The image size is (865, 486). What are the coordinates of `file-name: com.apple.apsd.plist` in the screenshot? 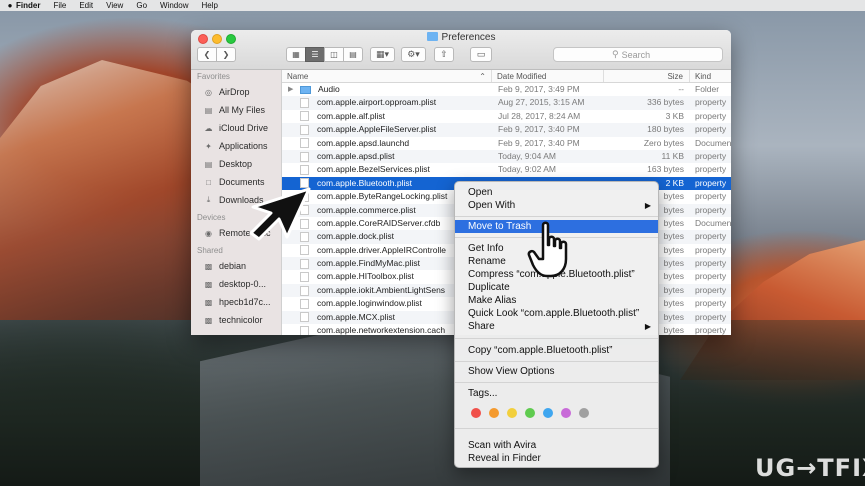 It's located at (356, 155).